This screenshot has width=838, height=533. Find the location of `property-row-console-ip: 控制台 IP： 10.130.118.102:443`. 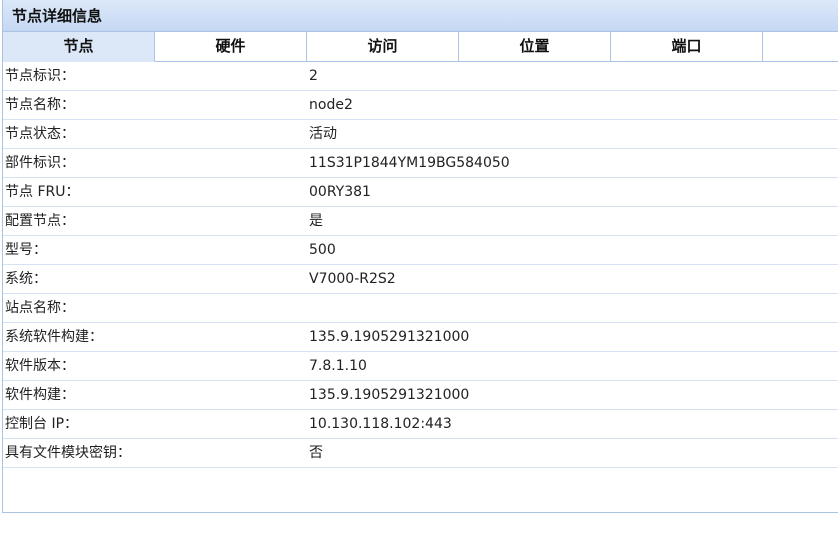

property-row-console-ip: 控制台 IP： 10.130.118.102:443 is located at coordinates (420, 424).